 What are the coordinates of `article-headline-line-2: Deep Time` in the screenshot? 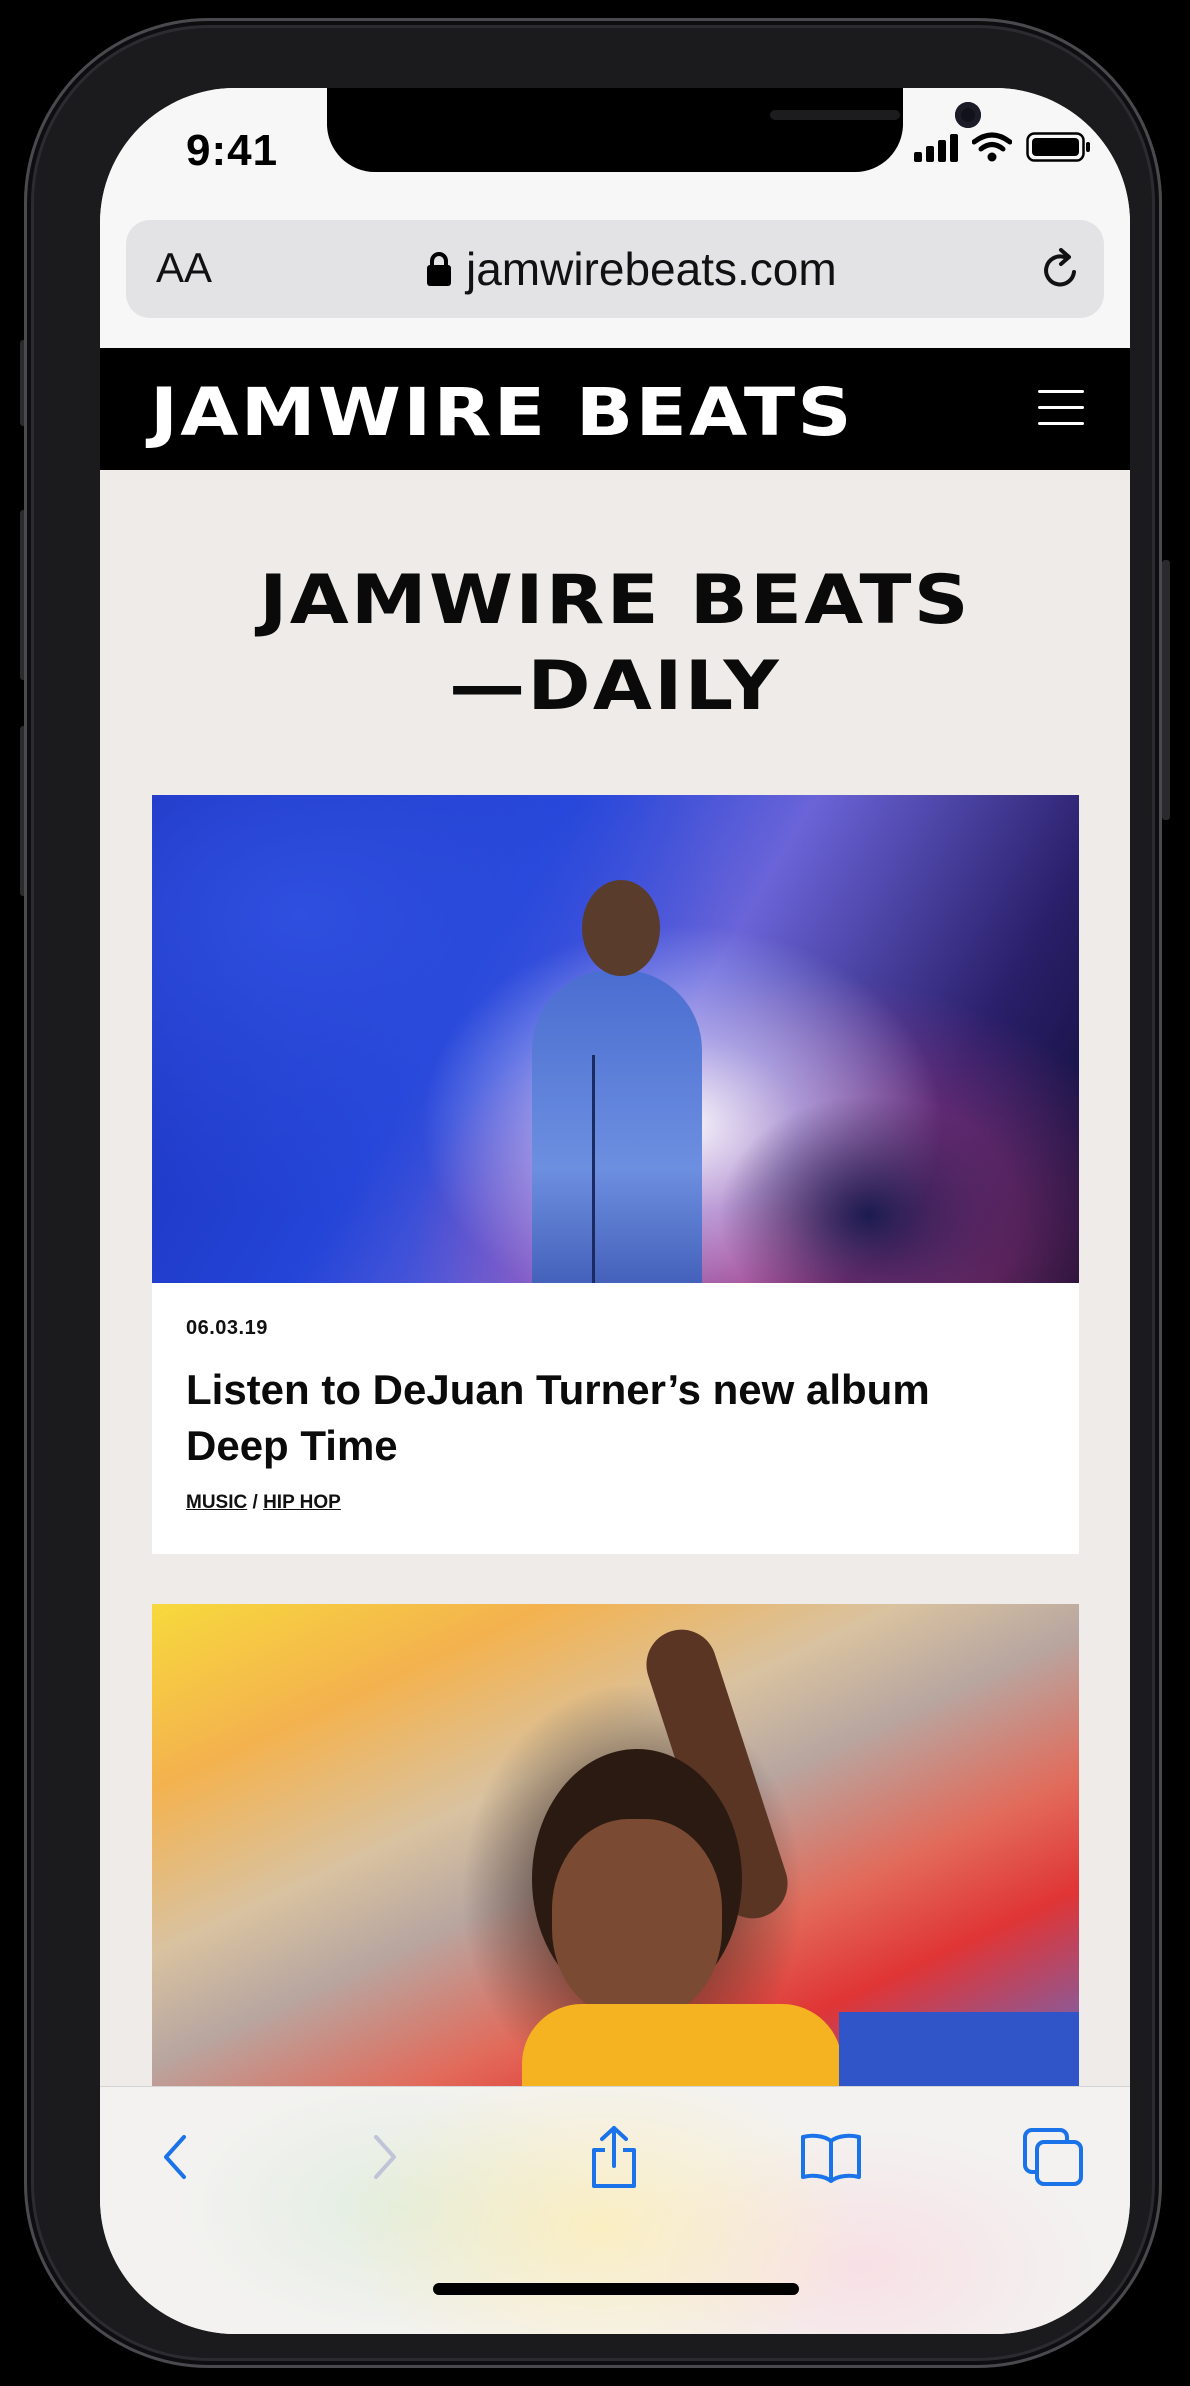 It's located at (292, 1445).